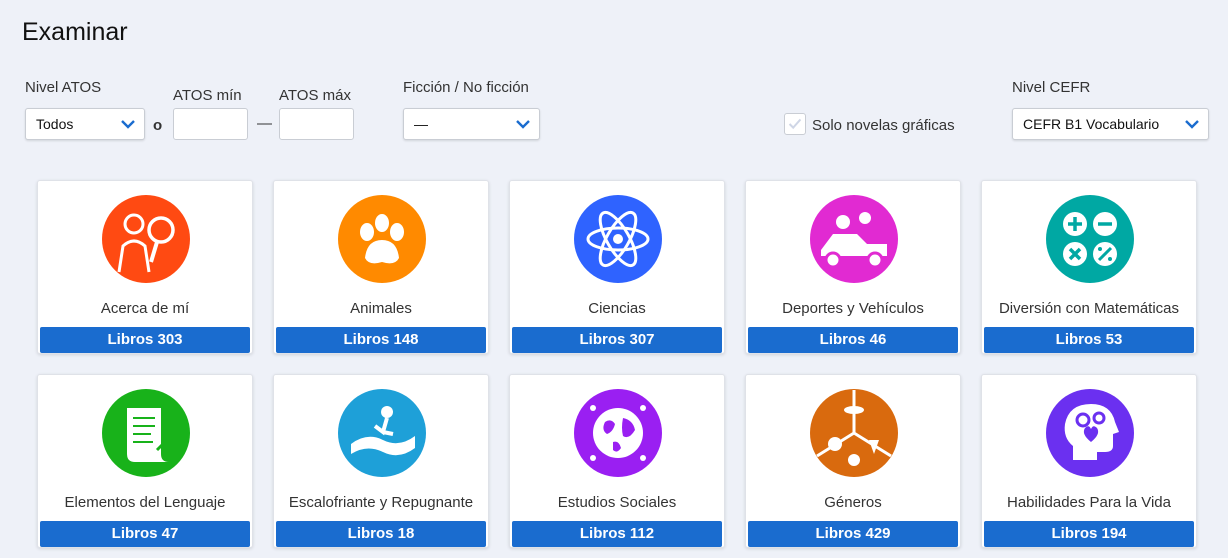 The height and width of the screenshot is (558, 1228). Describe the element at coordinates (382, 239) in the screenshot. I see `paw-icon` at that location.